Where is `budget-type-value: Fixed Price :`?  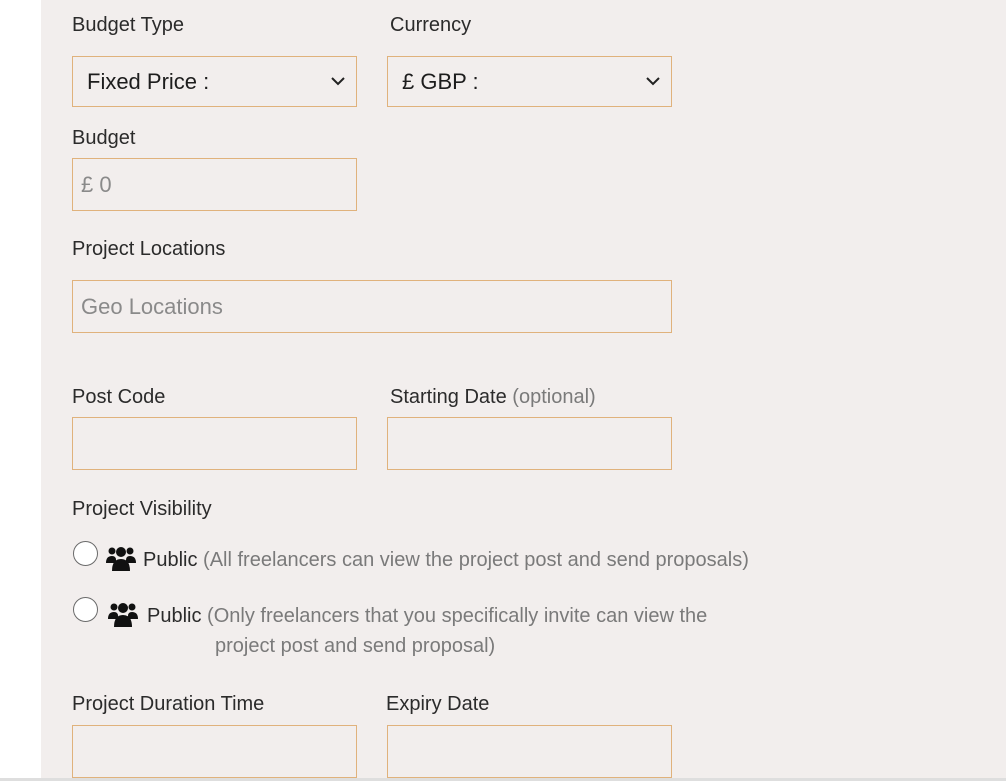
budget-type-value: Fixed Price : is located at coordinates (148, 81).